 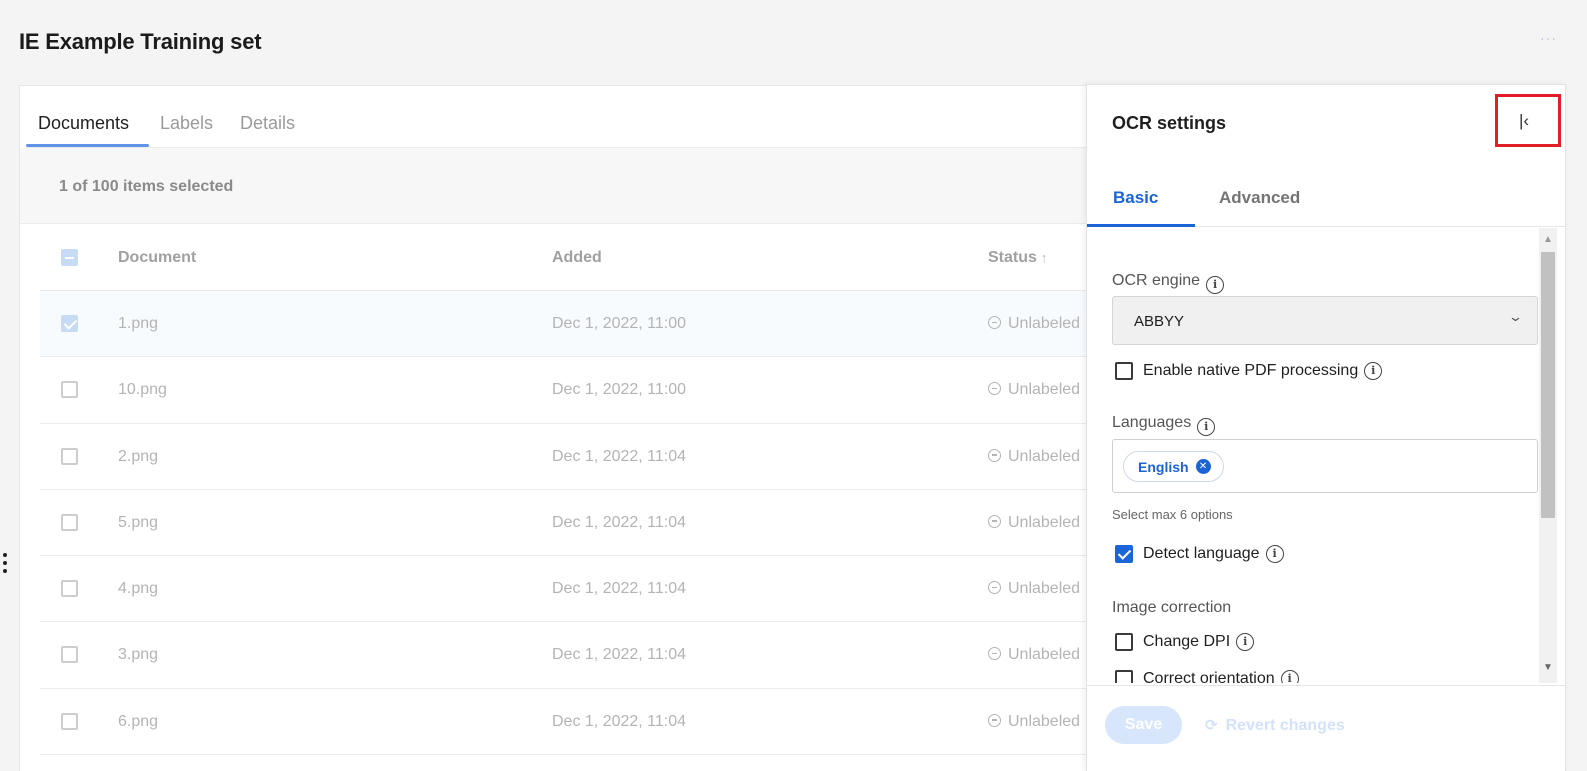 I want to click on column-status: Status ↑, so click(x=1017, y=258).